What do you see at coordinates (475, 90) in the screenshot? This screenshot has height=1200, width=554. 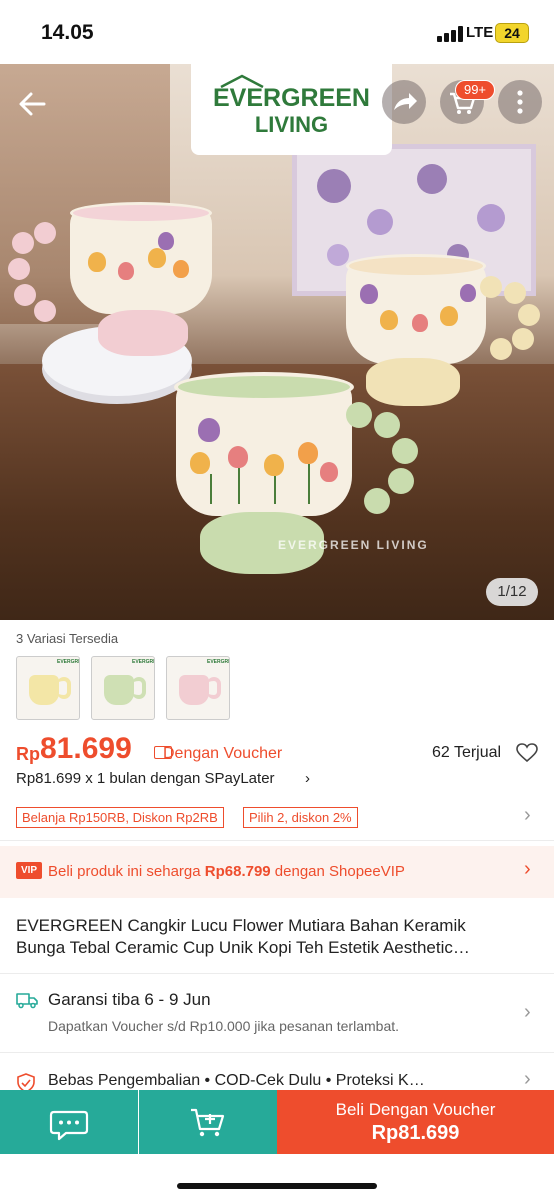 I see `cart-count-badge: 99+` at bounding box center [475, 90].